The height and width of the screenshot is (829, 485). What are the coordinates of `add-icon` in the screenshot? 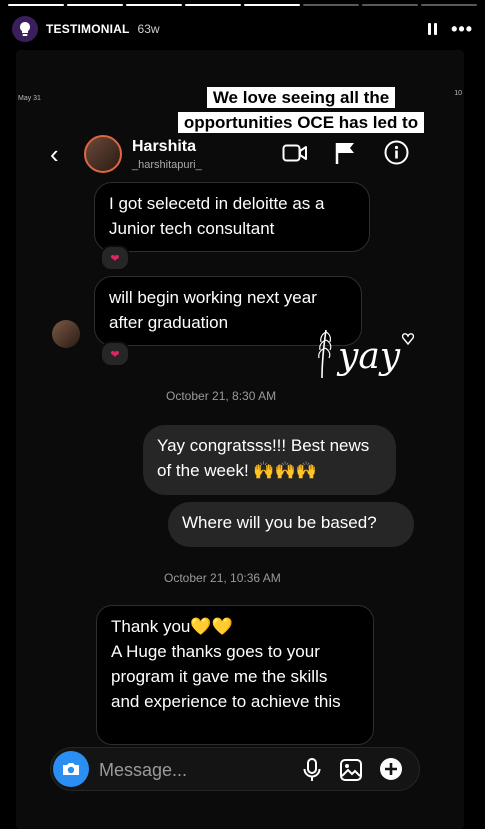 It's located at (391, 769).